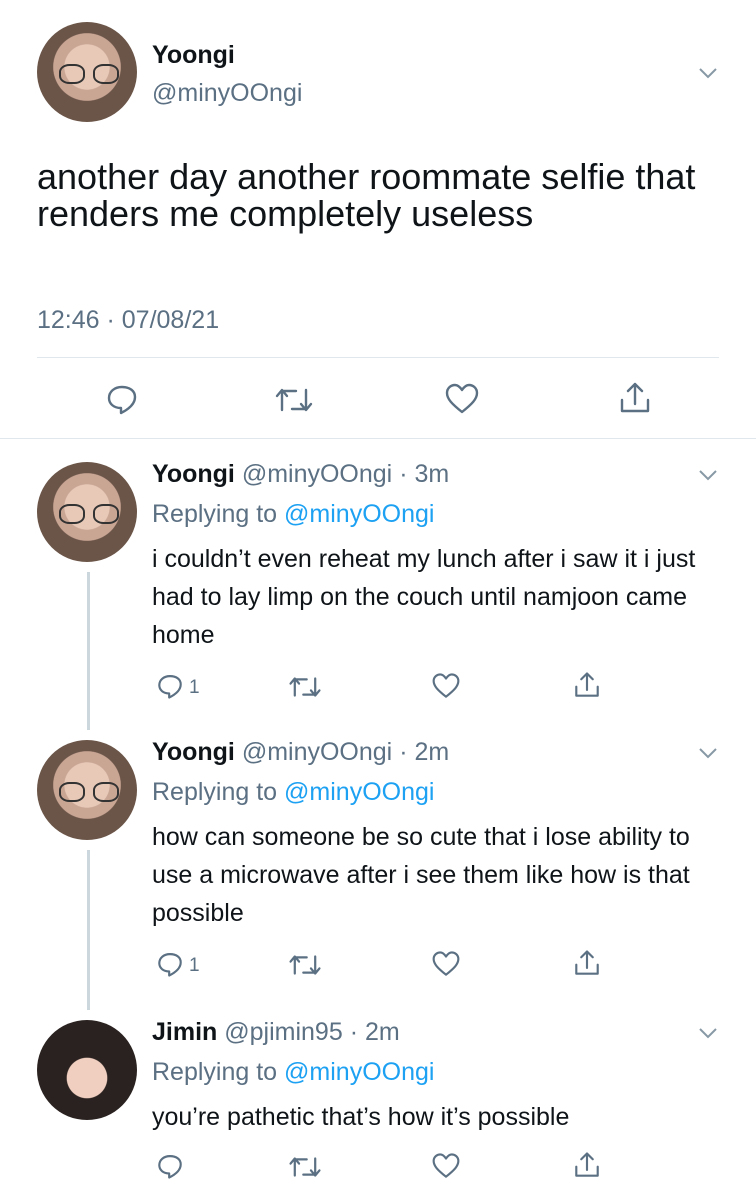 Image resolution: width=756 pixels, height=1200 pixels. What do you see at coordinates (361, 1117) in the screenshot?
I see `reply-text: you’re pathetic that’s how it’s possible` at bounding box center [361, 1117].